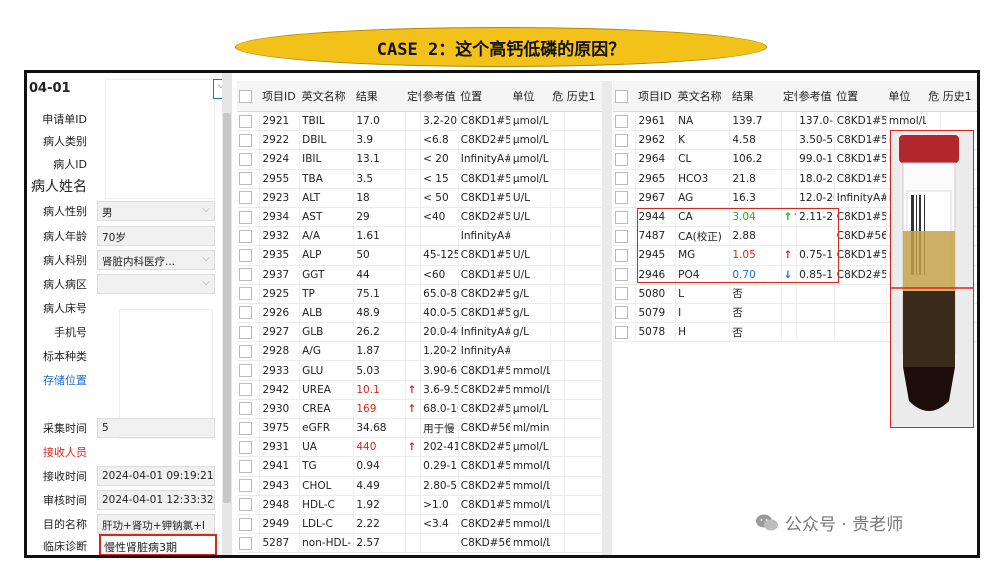 The height and width of the screenshot is (565, 1000). What do you see at coordinates (422, 370) in the screenshot?
I see `table-row: 2933GLU5.03 3.90-6.1C8KD1#56mmol/L` at bounding box center [422, 370].